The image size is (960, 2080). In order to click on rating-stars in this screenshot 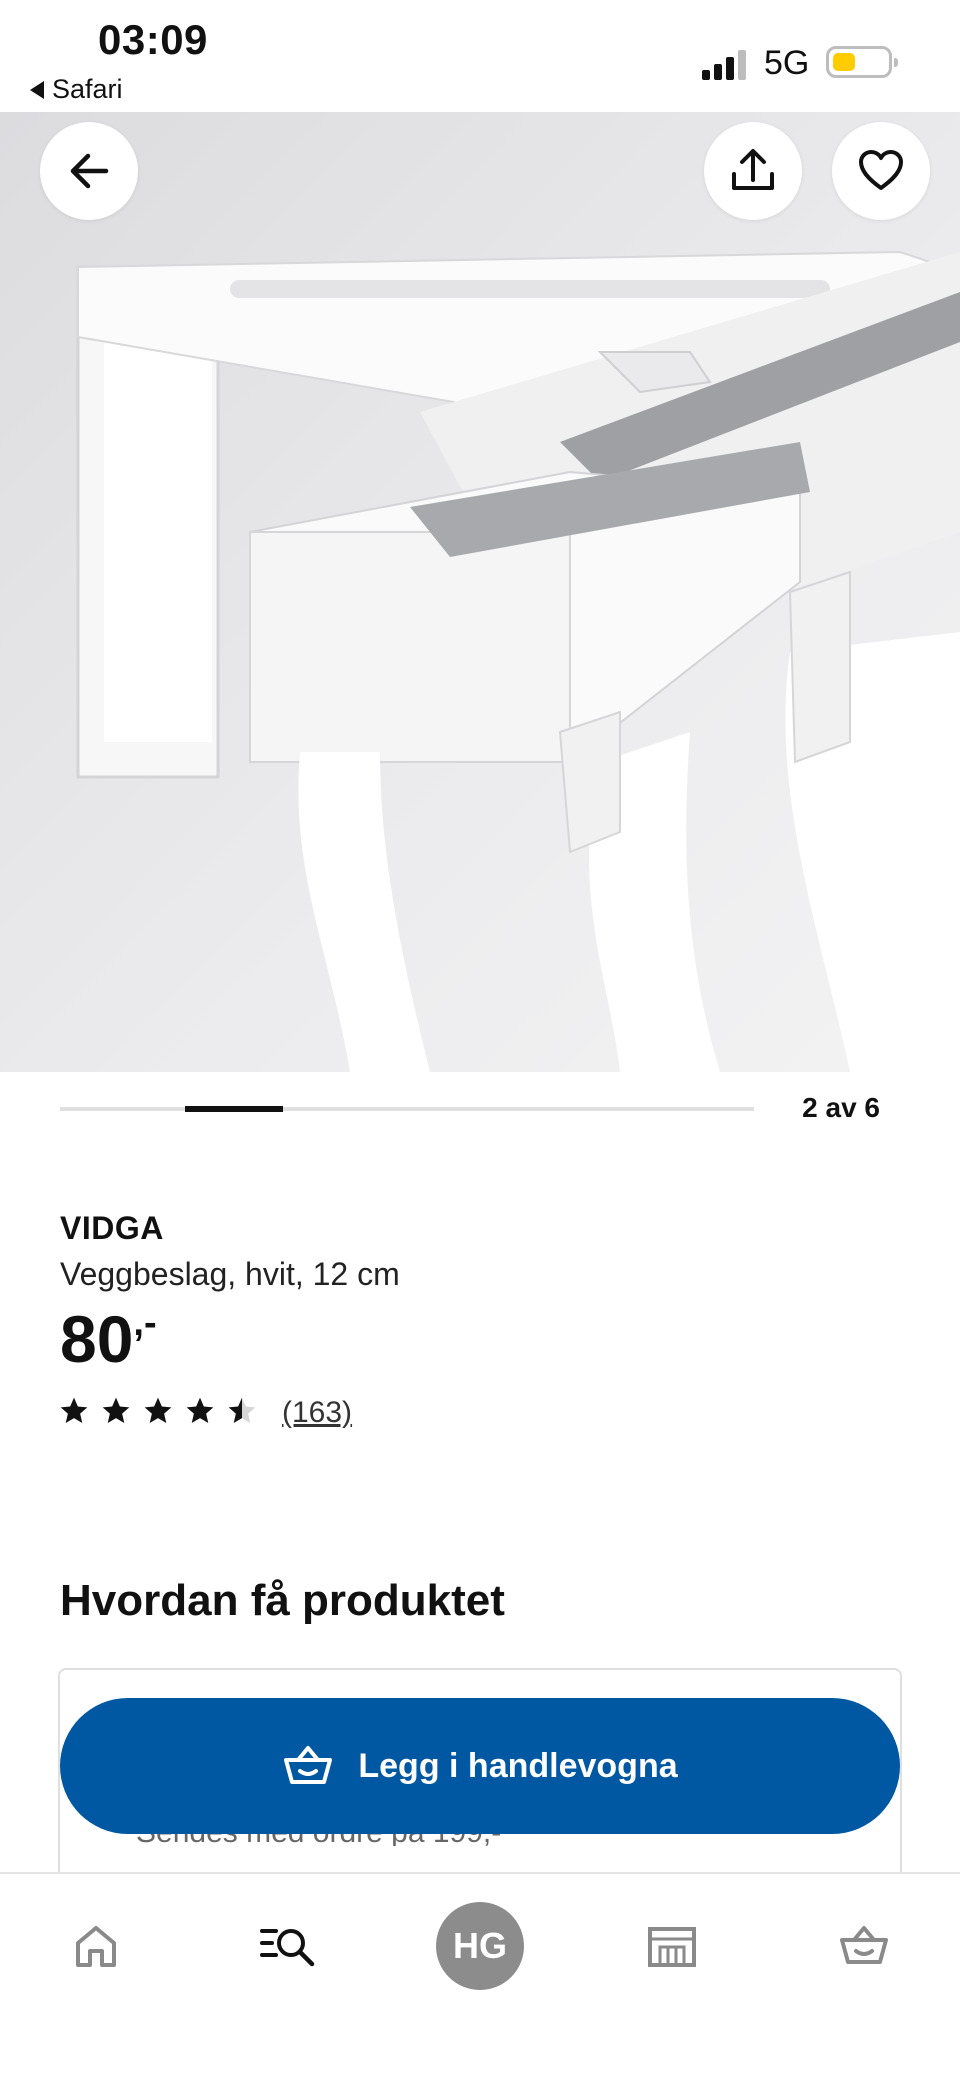, I will do `click(158, 1411)`.